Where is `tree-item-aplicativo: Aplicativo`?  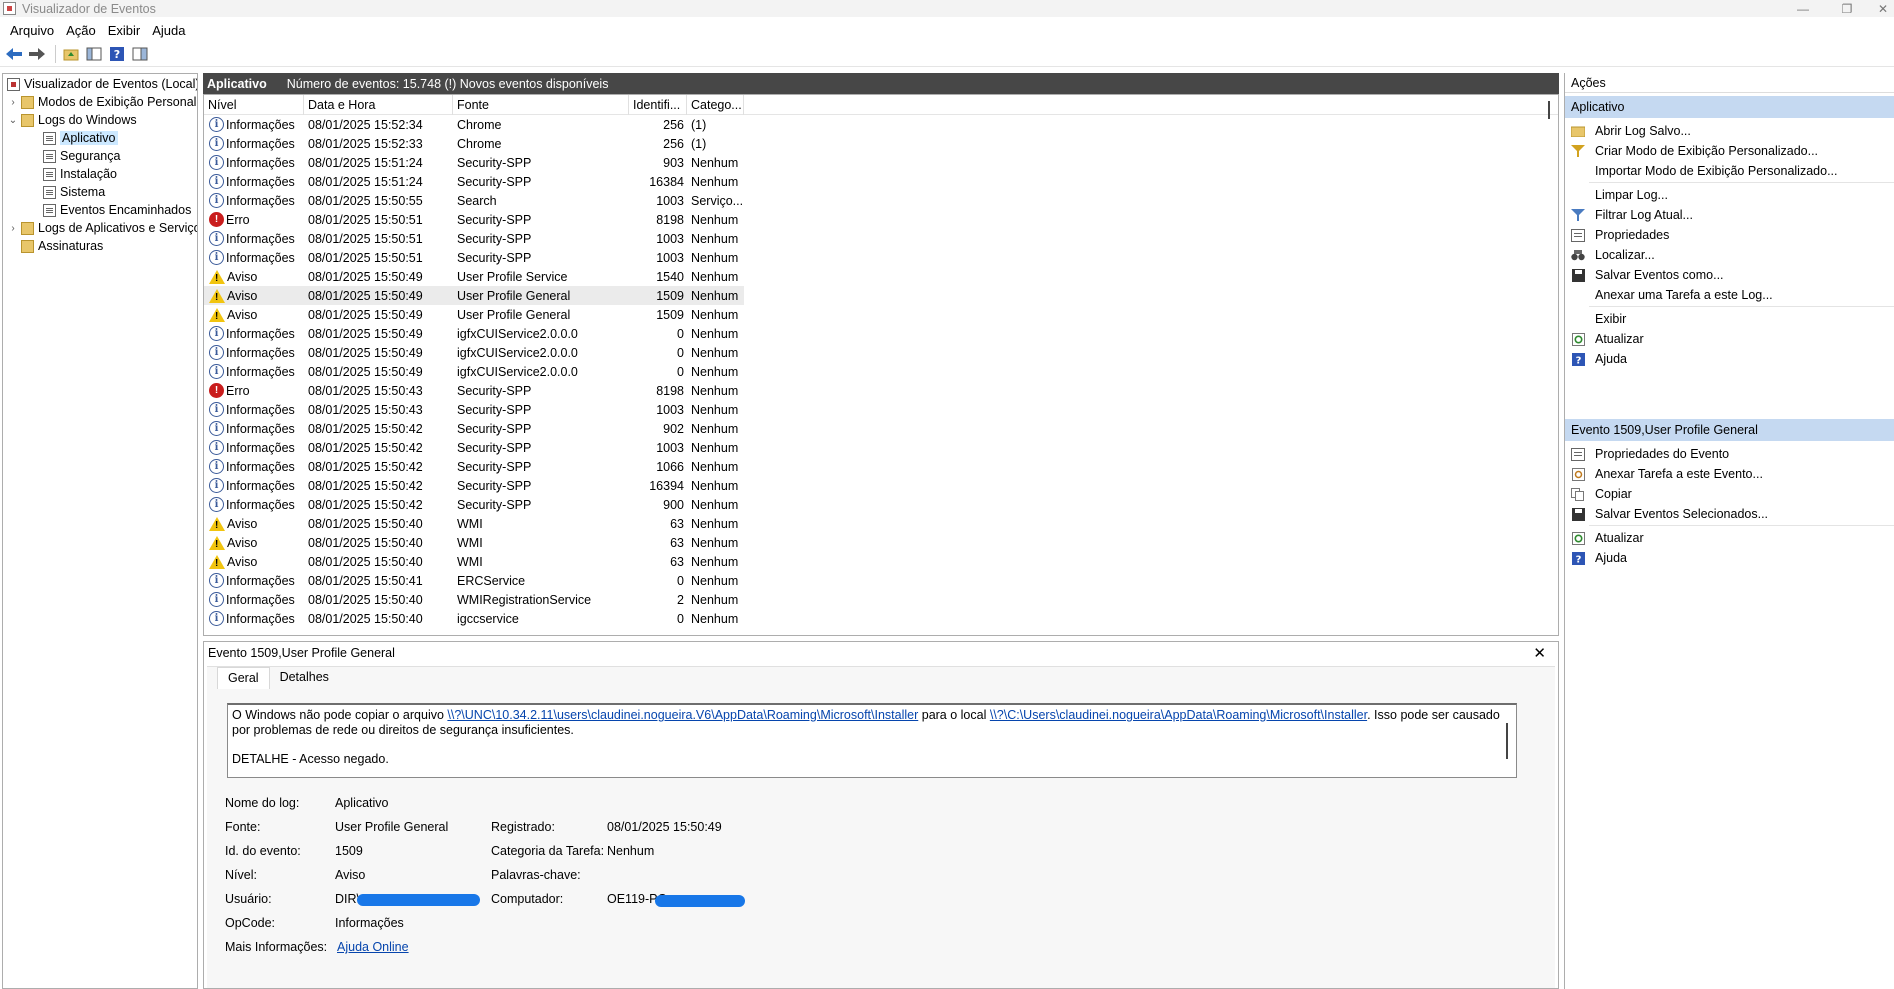
tree-item-aplicativo: Aplicativo is located at coordinates (79, 138).